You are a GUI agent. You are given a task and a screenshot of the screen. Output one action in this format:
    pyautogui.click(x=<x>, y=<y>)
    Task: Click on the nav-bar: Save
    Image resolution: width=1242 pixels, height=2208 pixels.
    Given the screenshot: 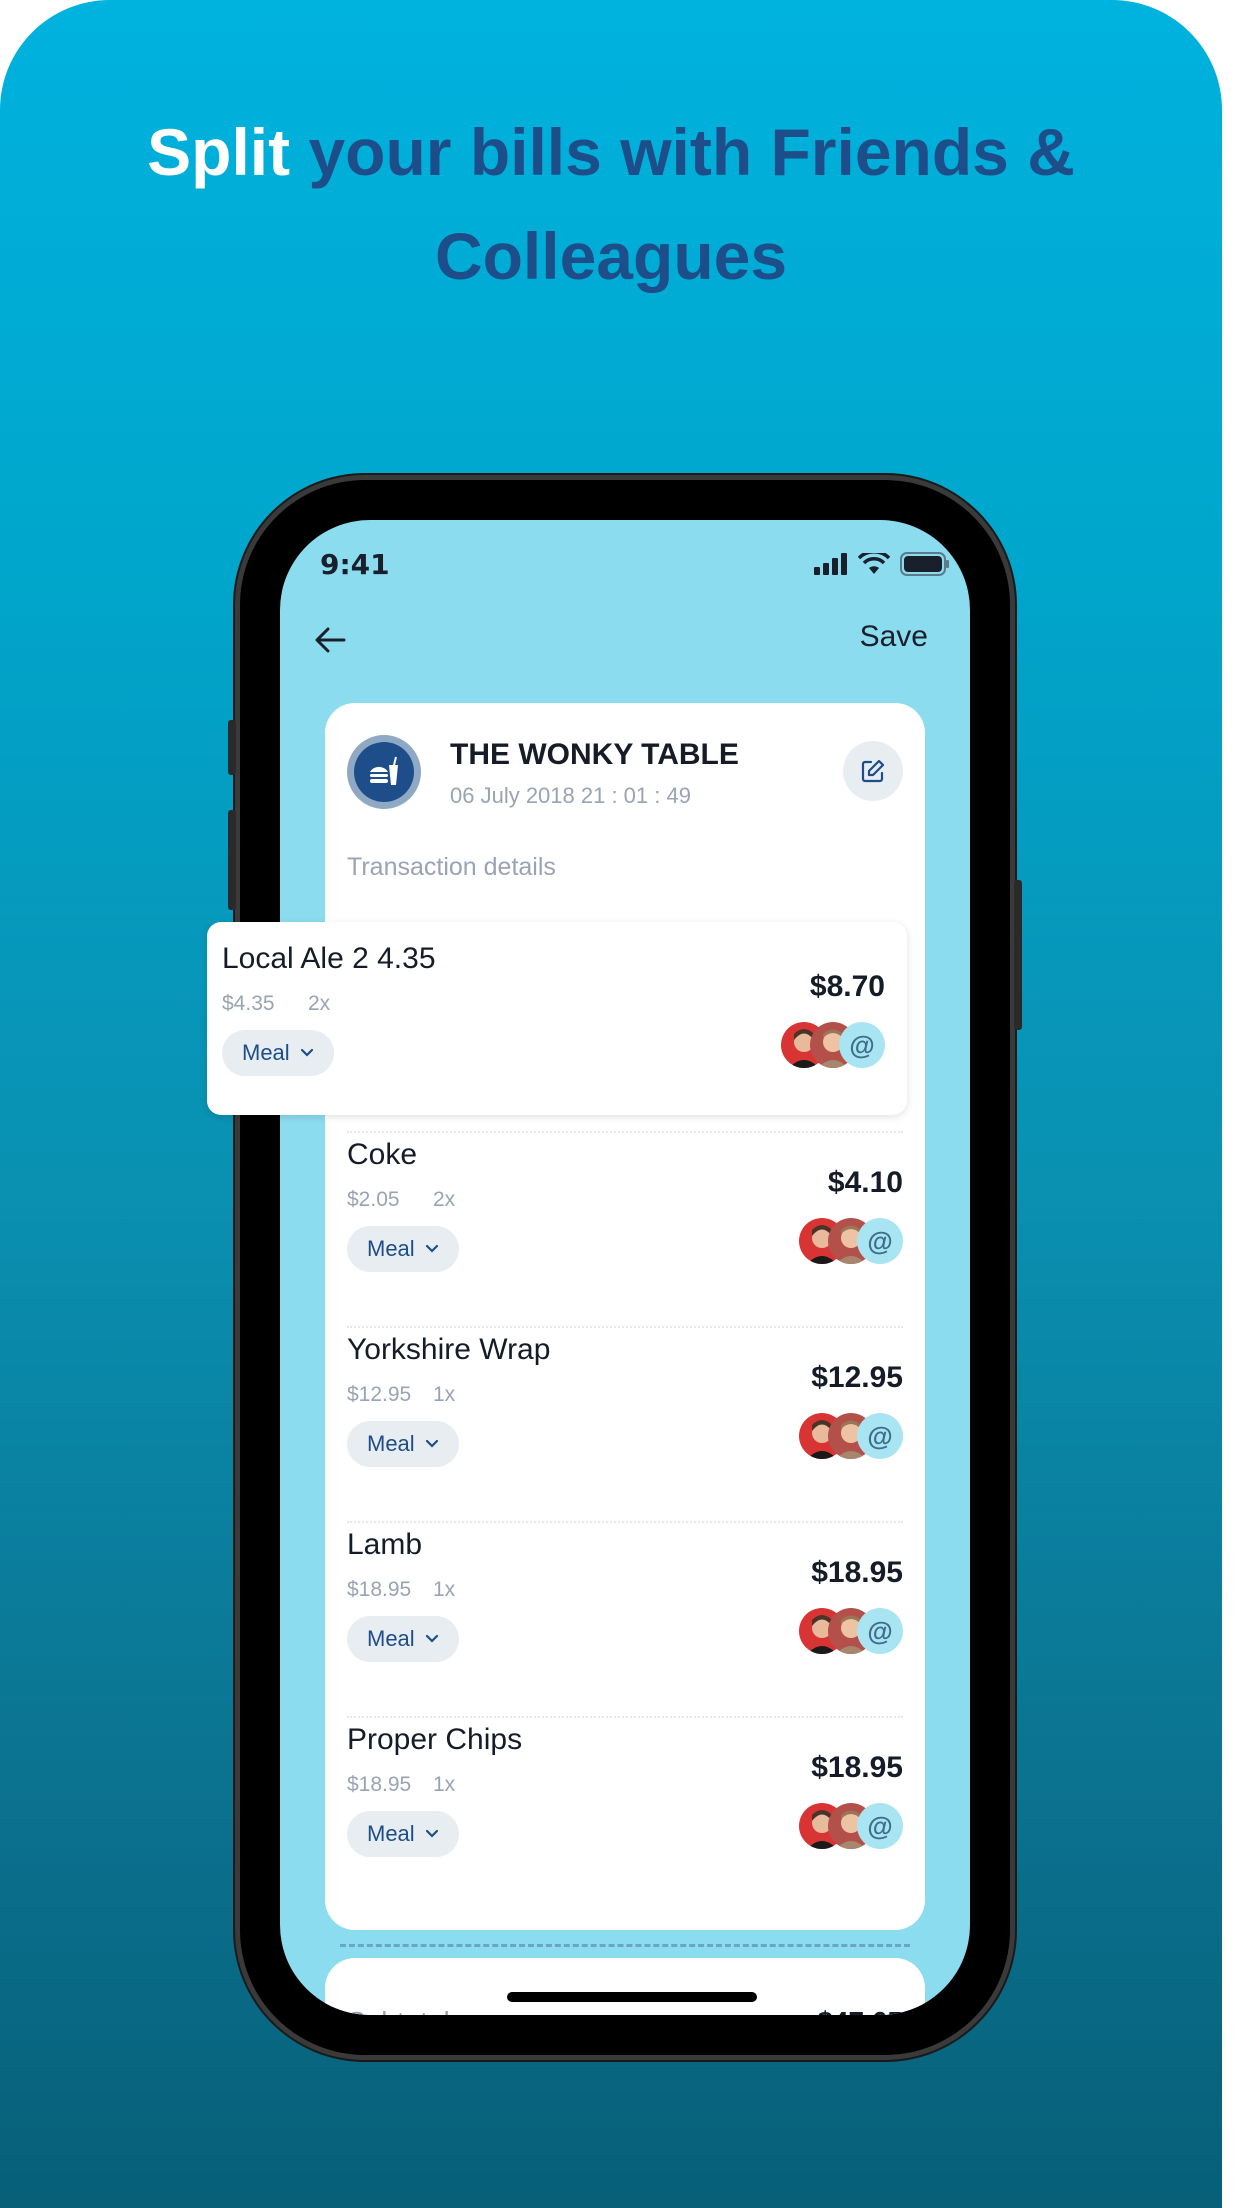 What is the action you would take?
    pyautogui.click(x=625, y=640)
    